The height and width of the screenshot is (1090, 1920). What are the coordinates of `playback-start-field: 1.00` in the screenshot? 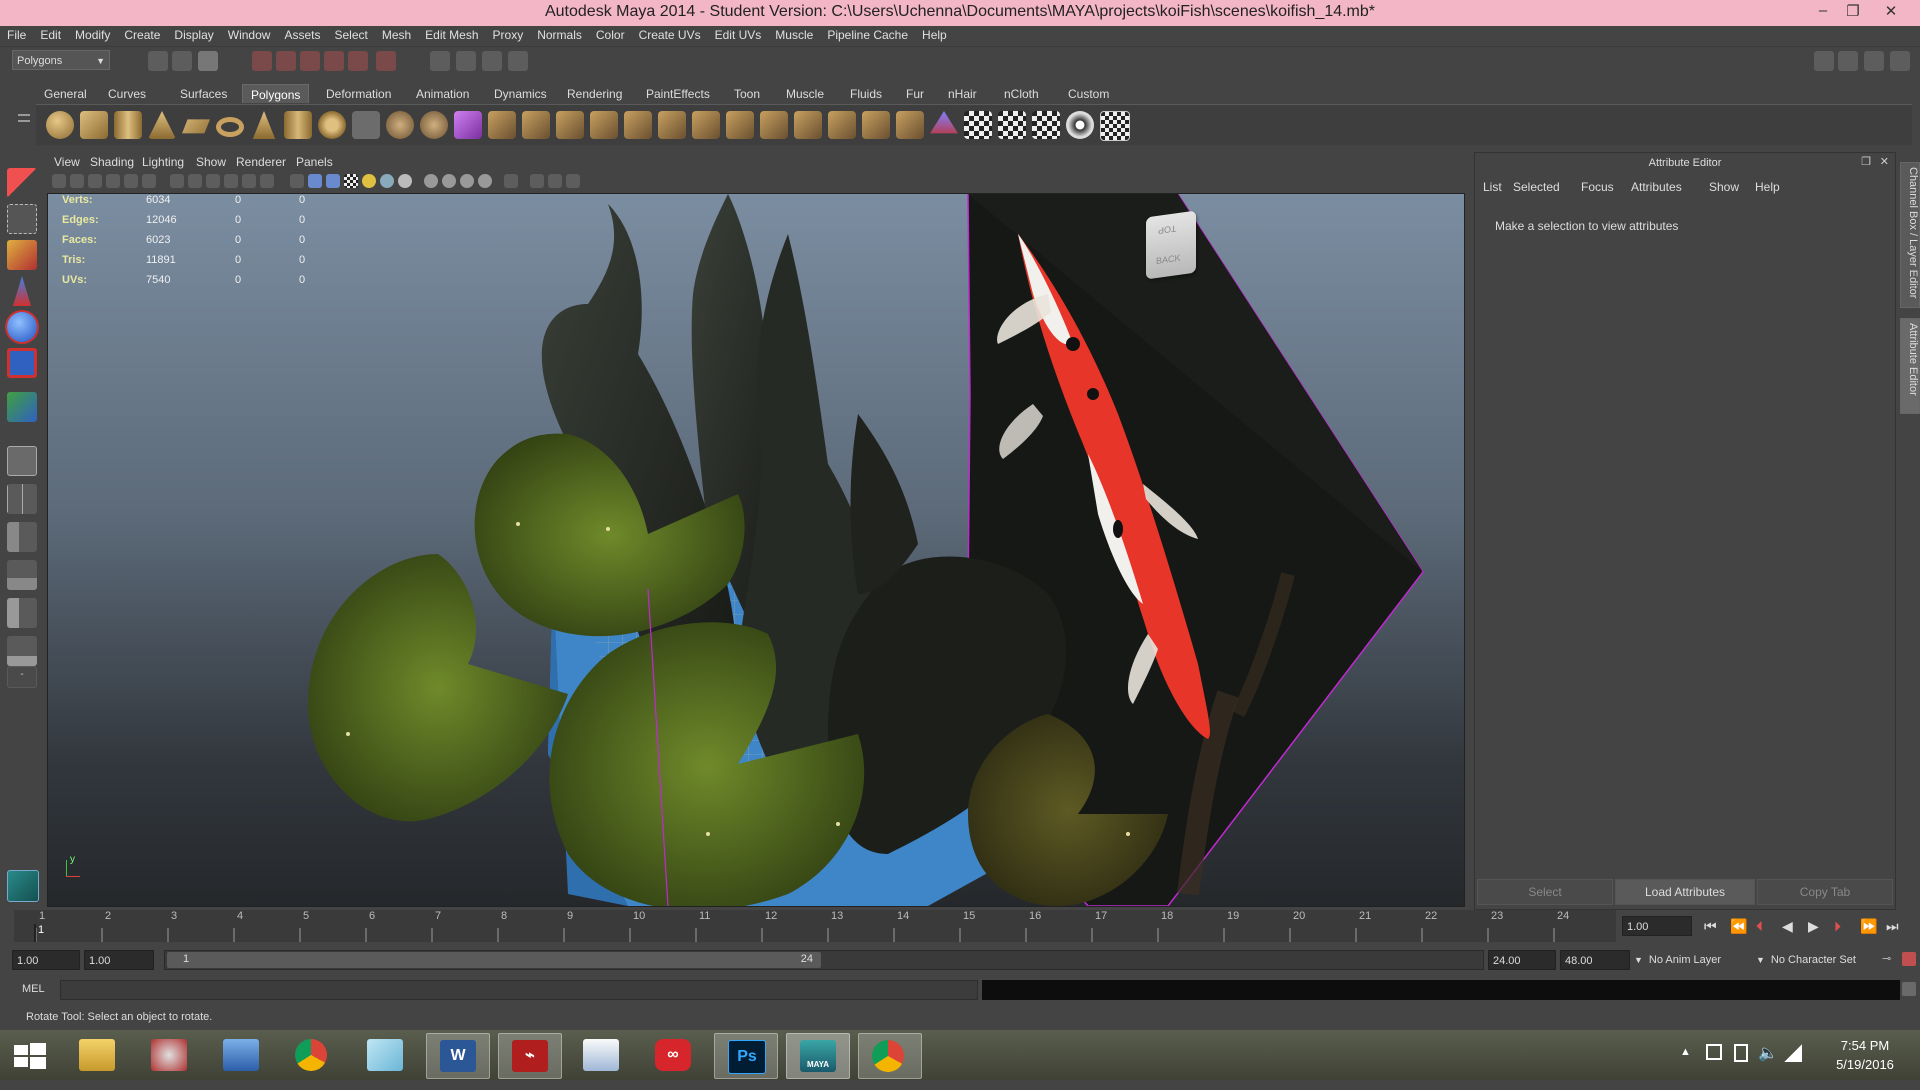 It's located at (119, 960).